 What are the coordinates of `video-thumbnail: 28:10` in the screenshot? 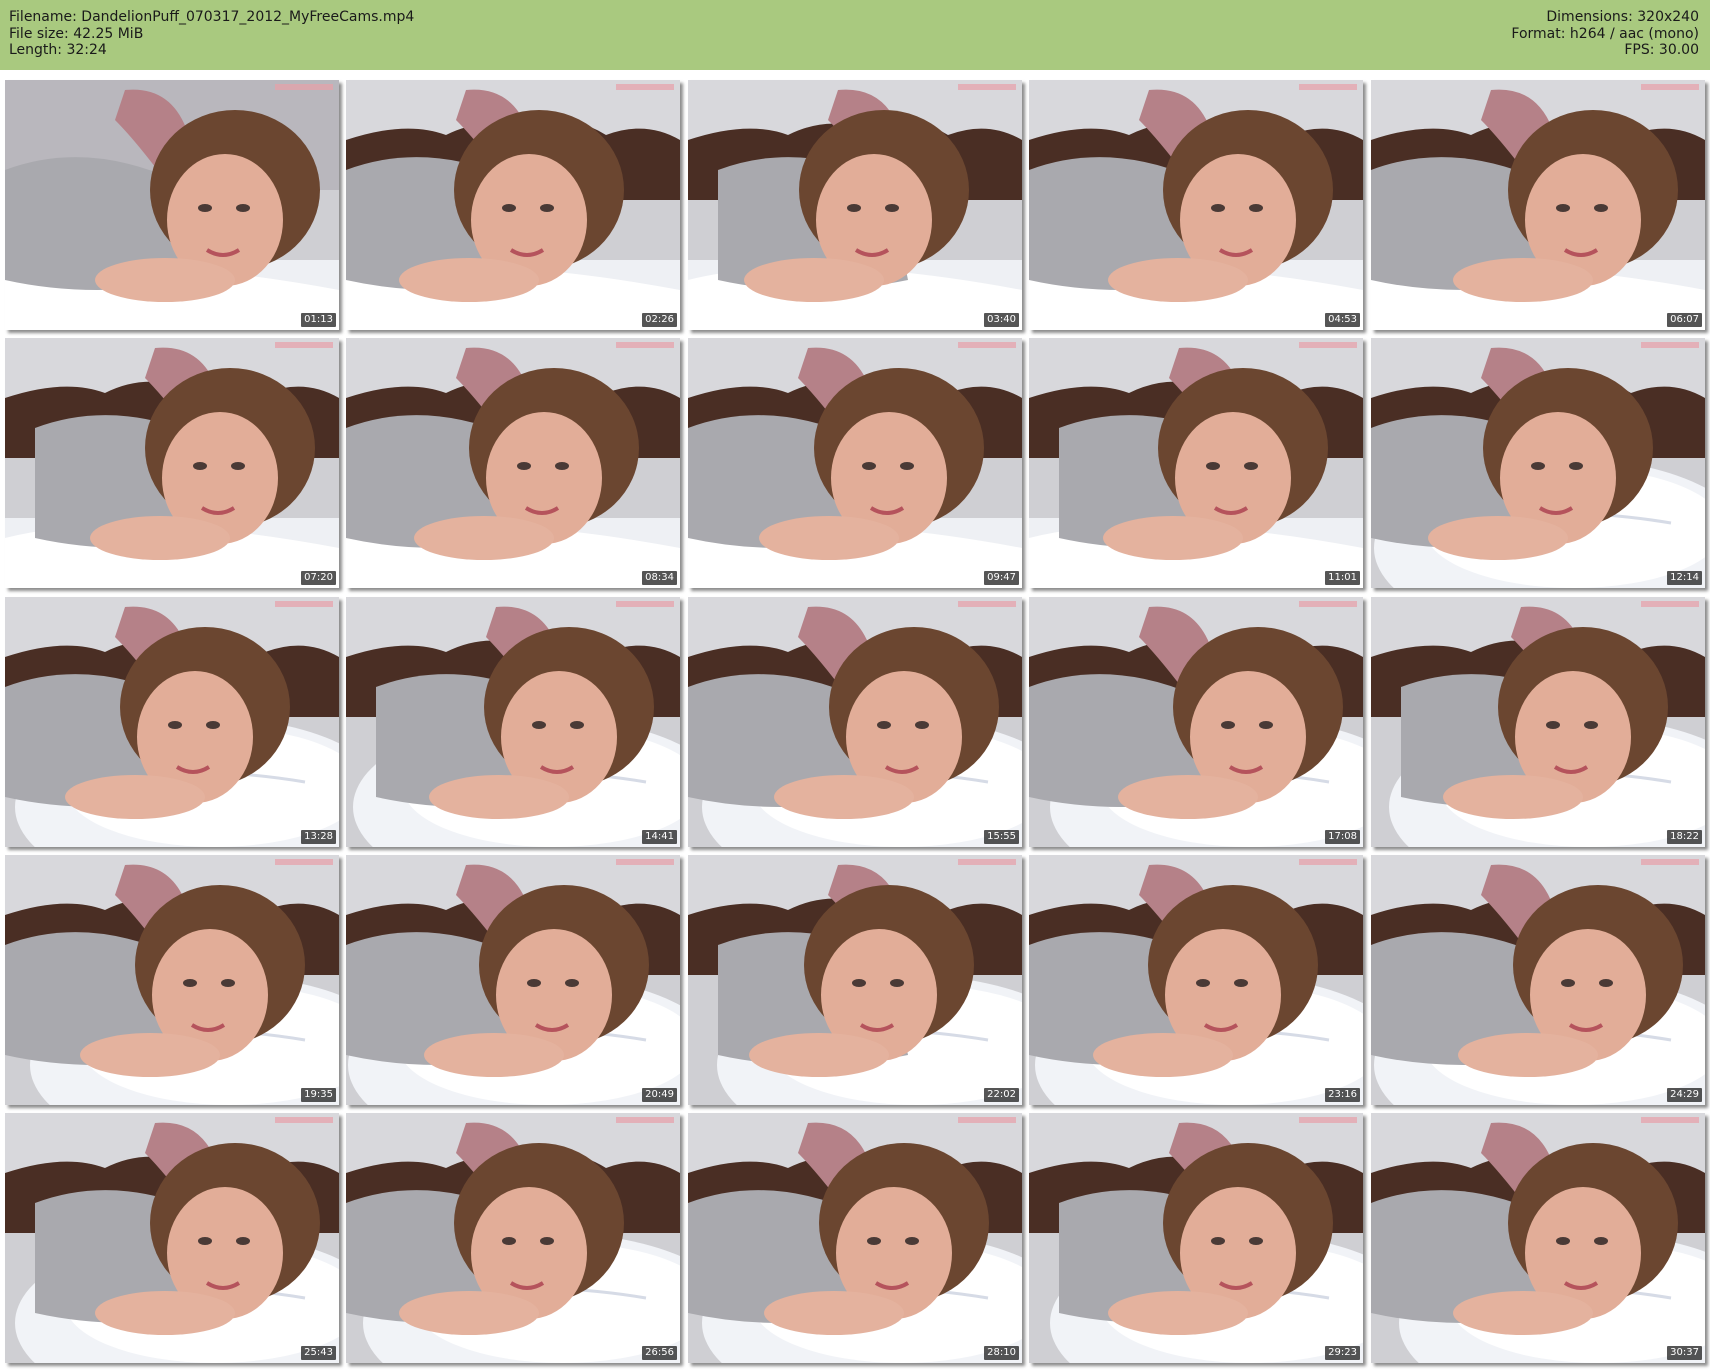 It's located at (855, 1238).